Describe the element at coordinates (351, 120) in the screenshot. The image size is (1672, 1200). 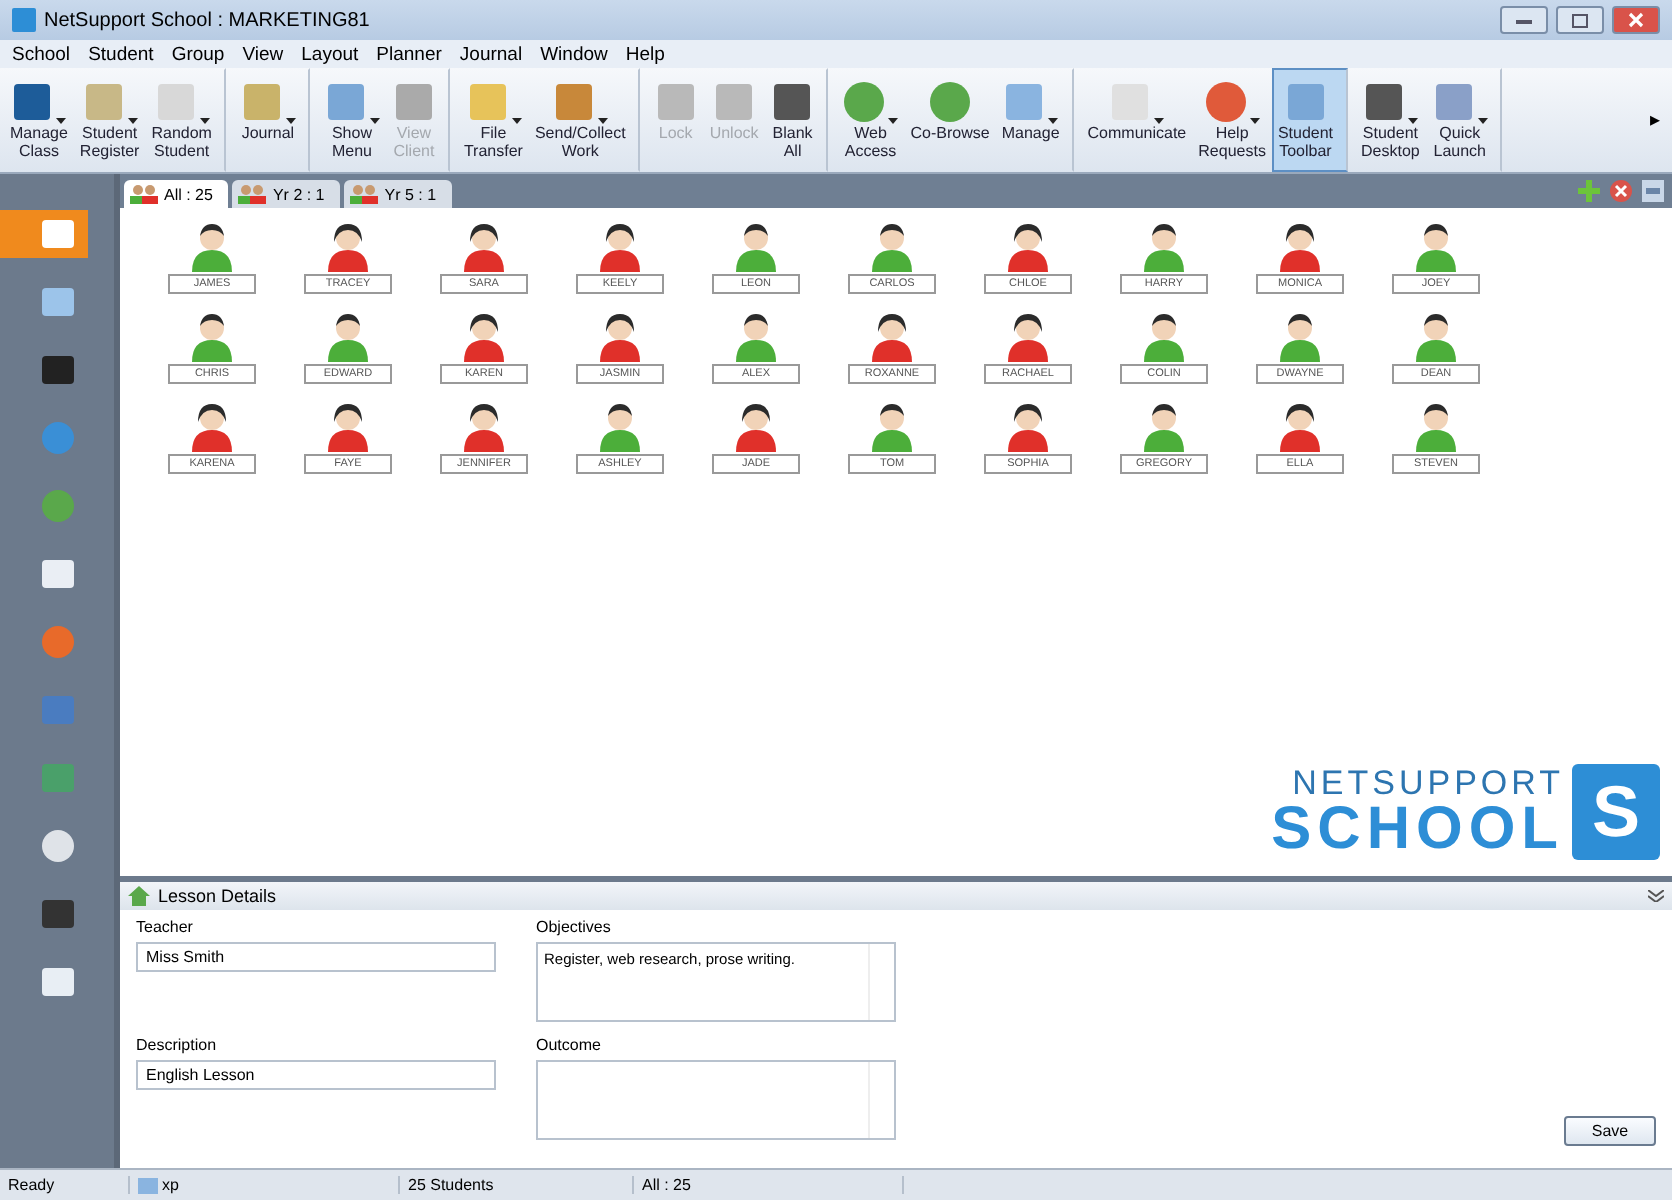
I see `toolbar-button: Show Menu` at that location.